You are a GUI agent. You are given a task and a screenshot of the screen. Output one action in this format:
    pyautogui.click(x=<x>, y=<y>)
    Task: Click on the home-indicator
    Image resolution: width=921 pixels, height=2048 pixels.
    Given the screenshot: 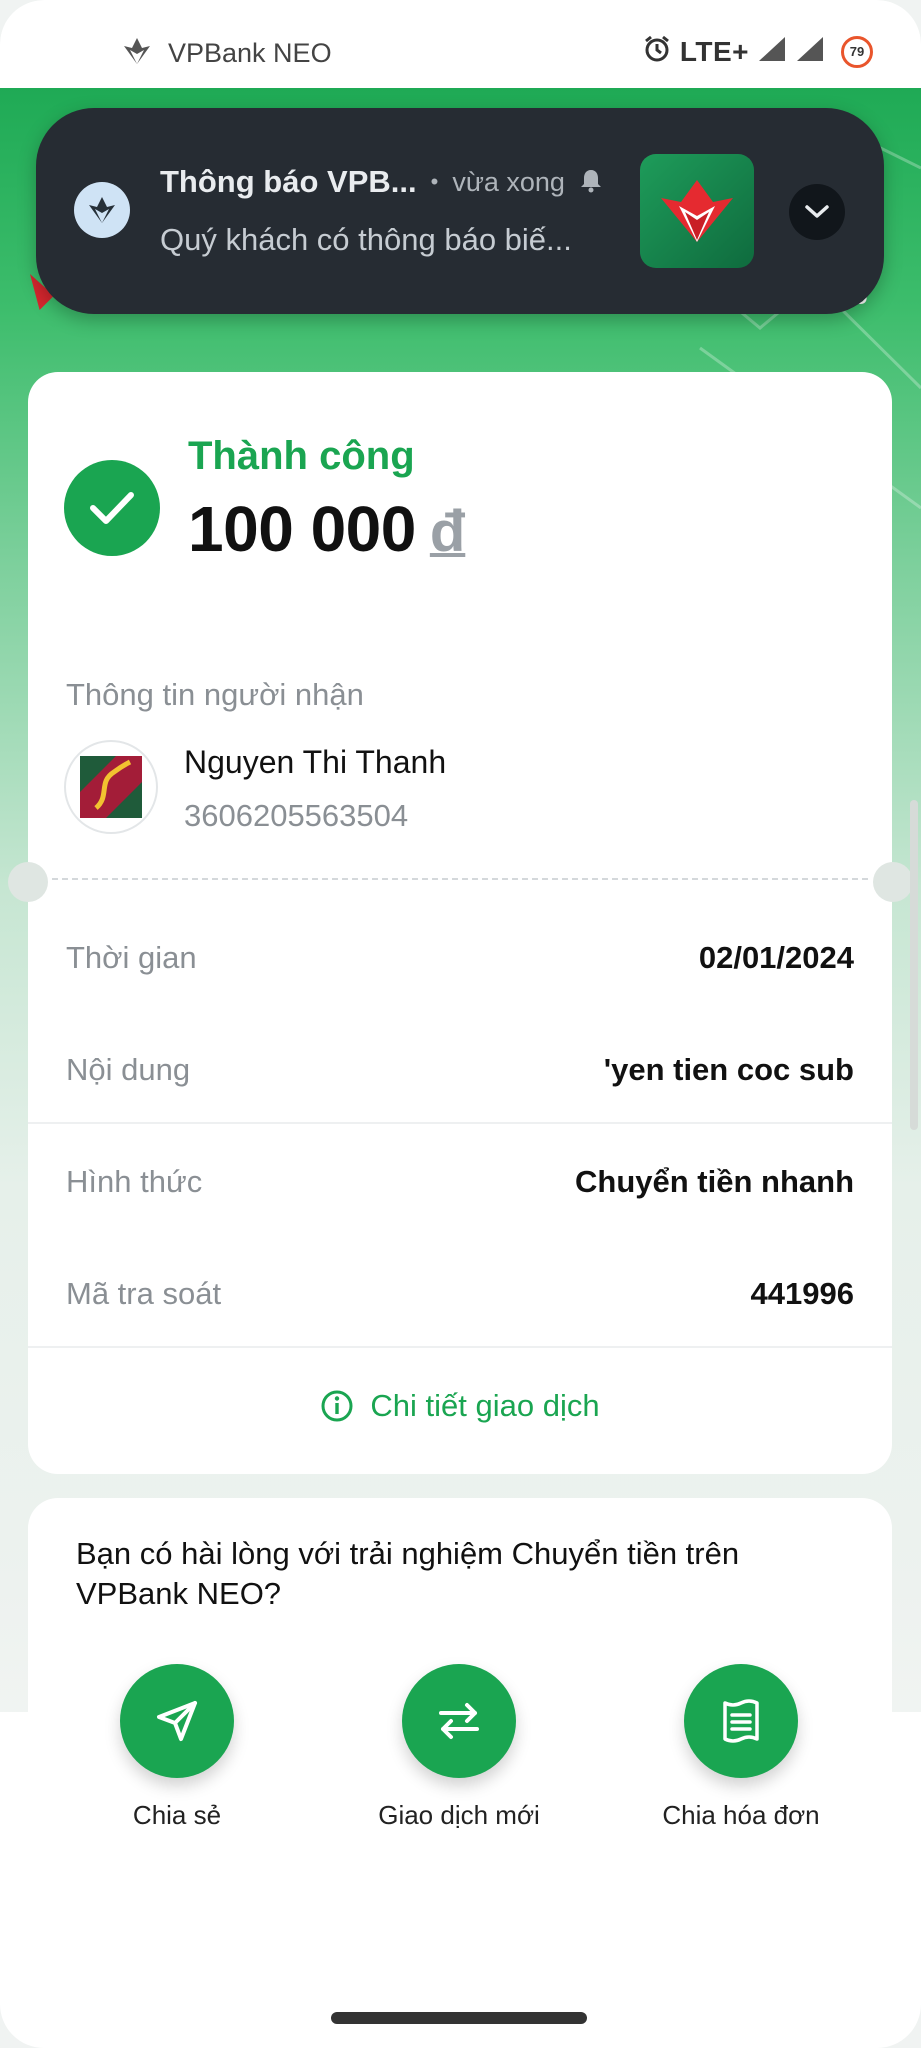 What is the action you would take?
    pyautogui.click(x=459, y=2018)
    